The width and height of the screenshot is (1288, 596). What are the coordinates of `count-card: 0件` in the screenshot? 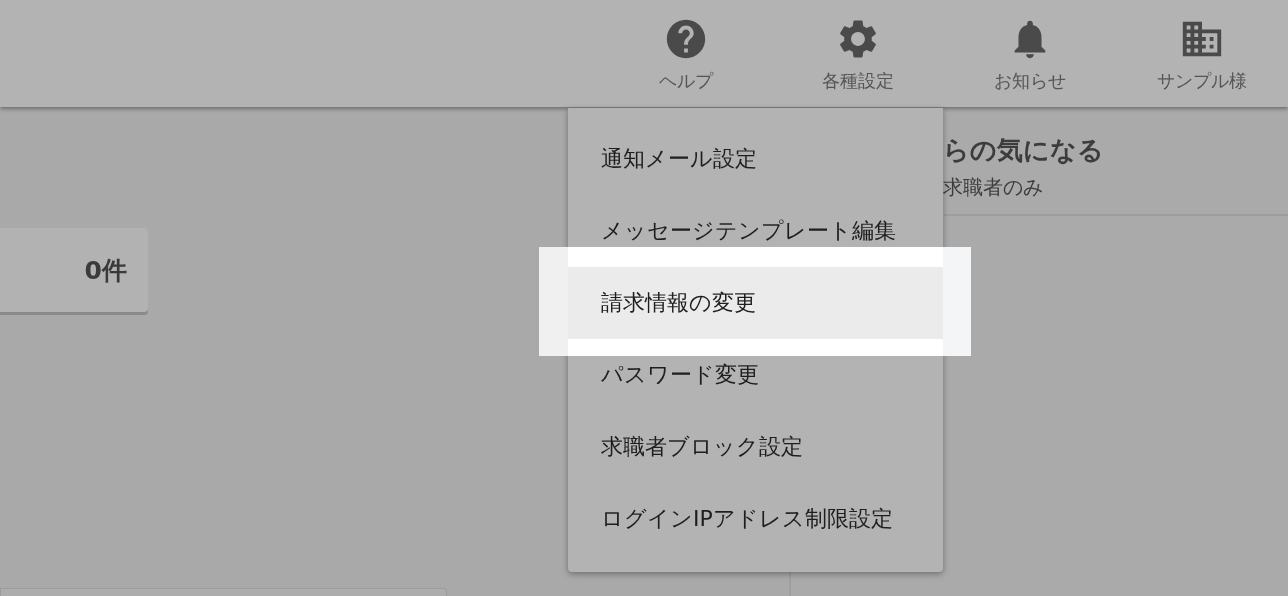 It's located at (74, 270).